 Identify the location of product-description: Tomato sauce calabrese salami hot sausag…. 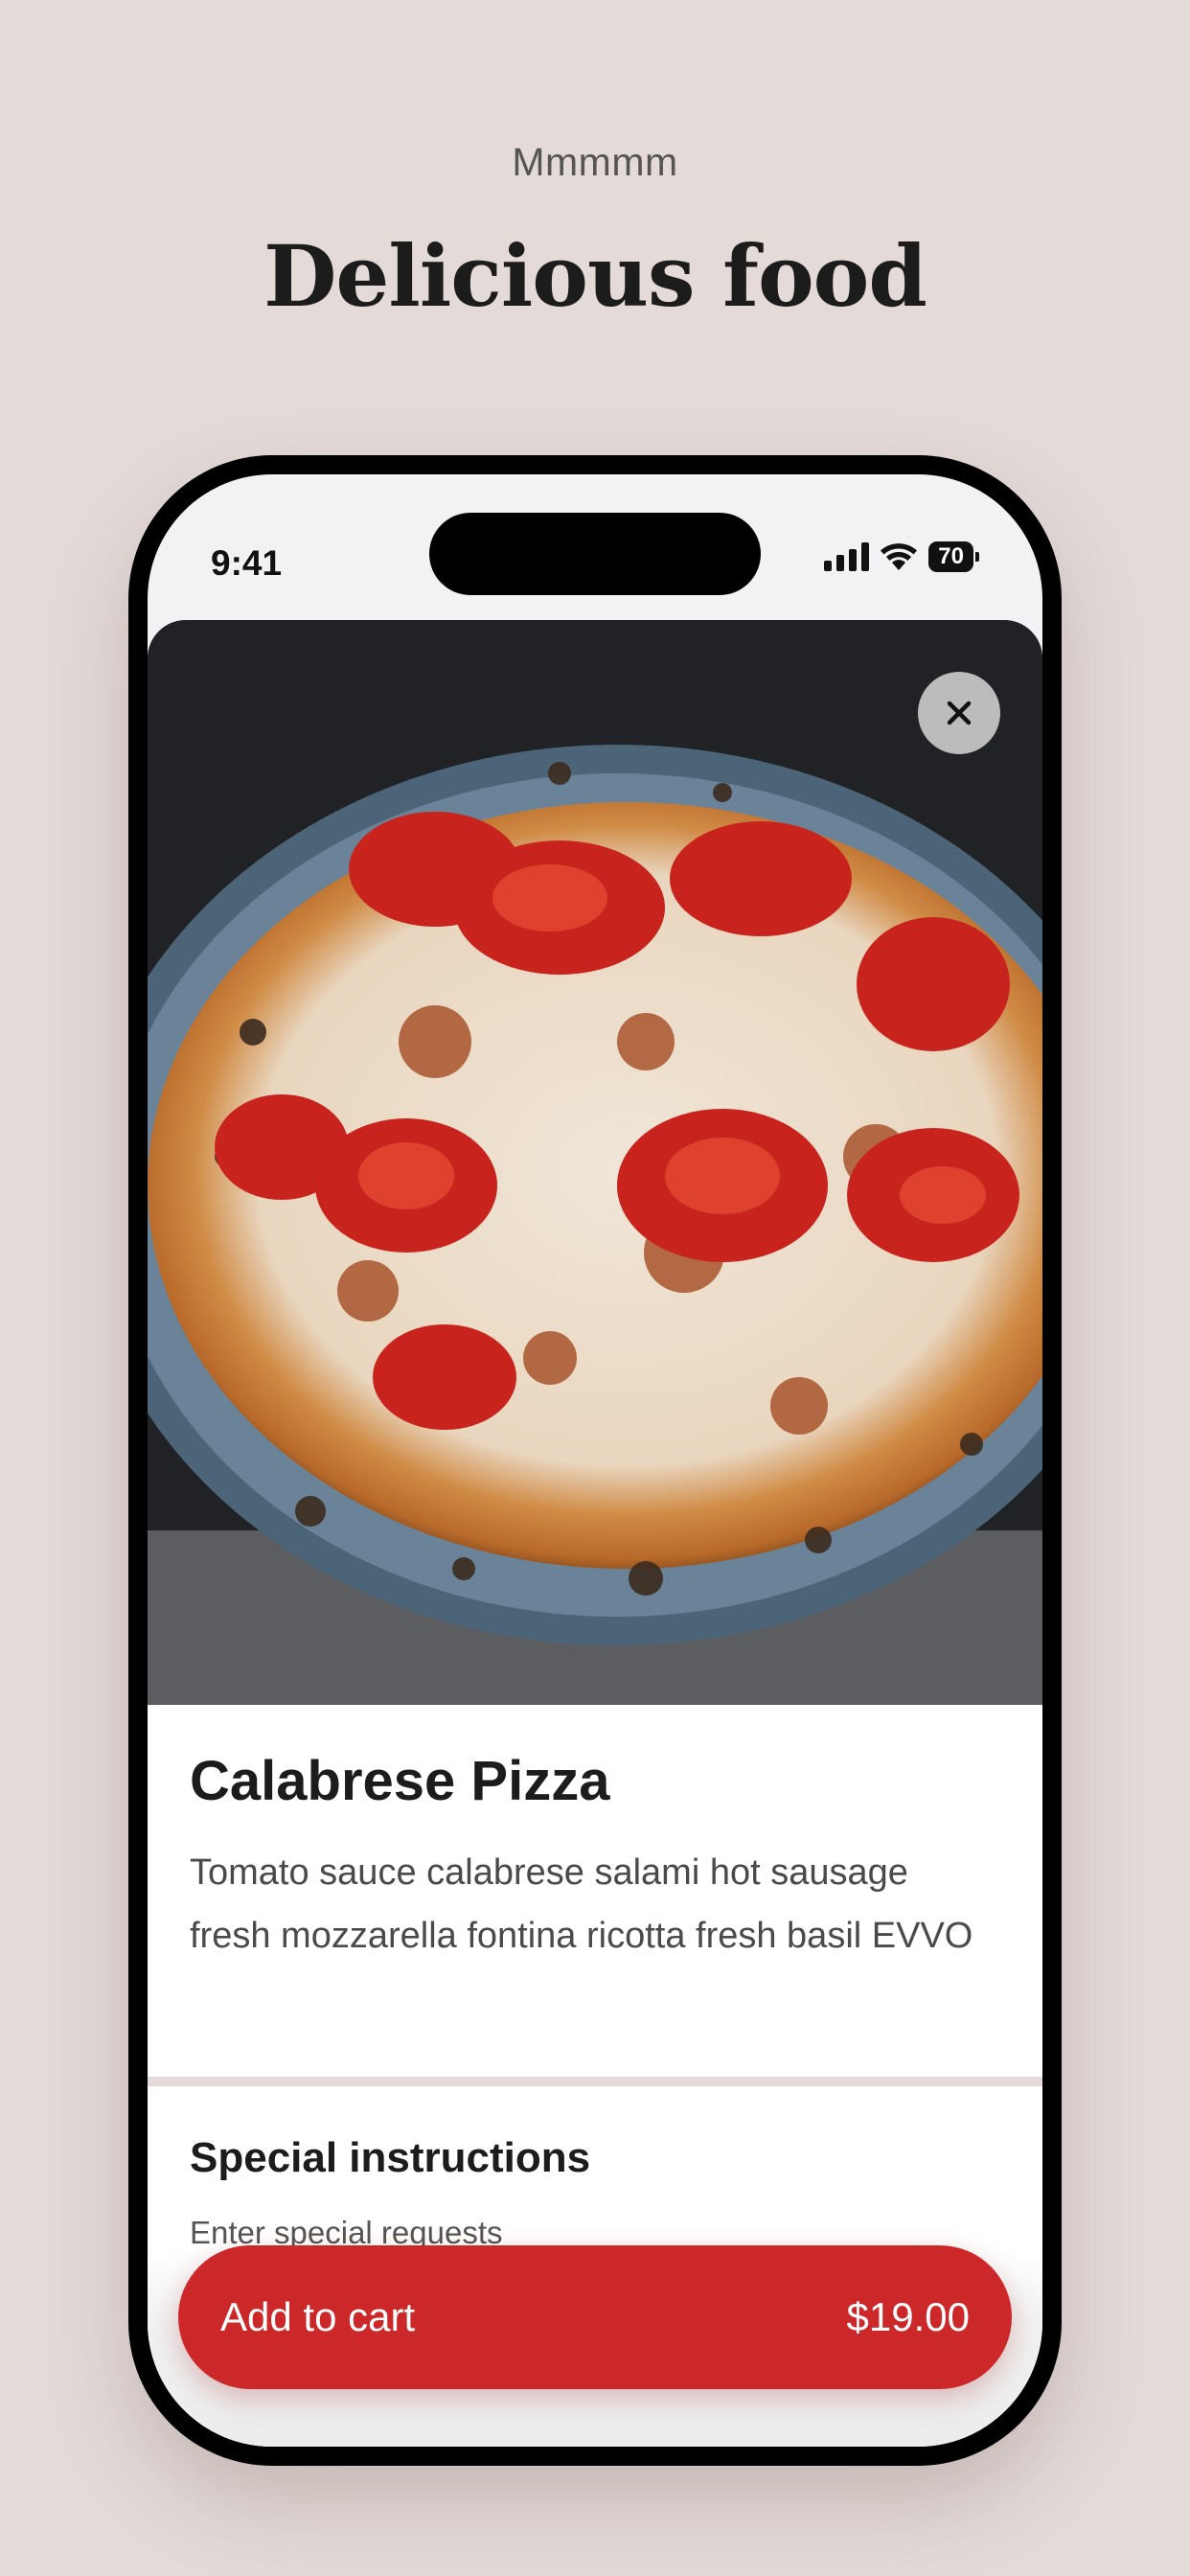
(581, 1904).